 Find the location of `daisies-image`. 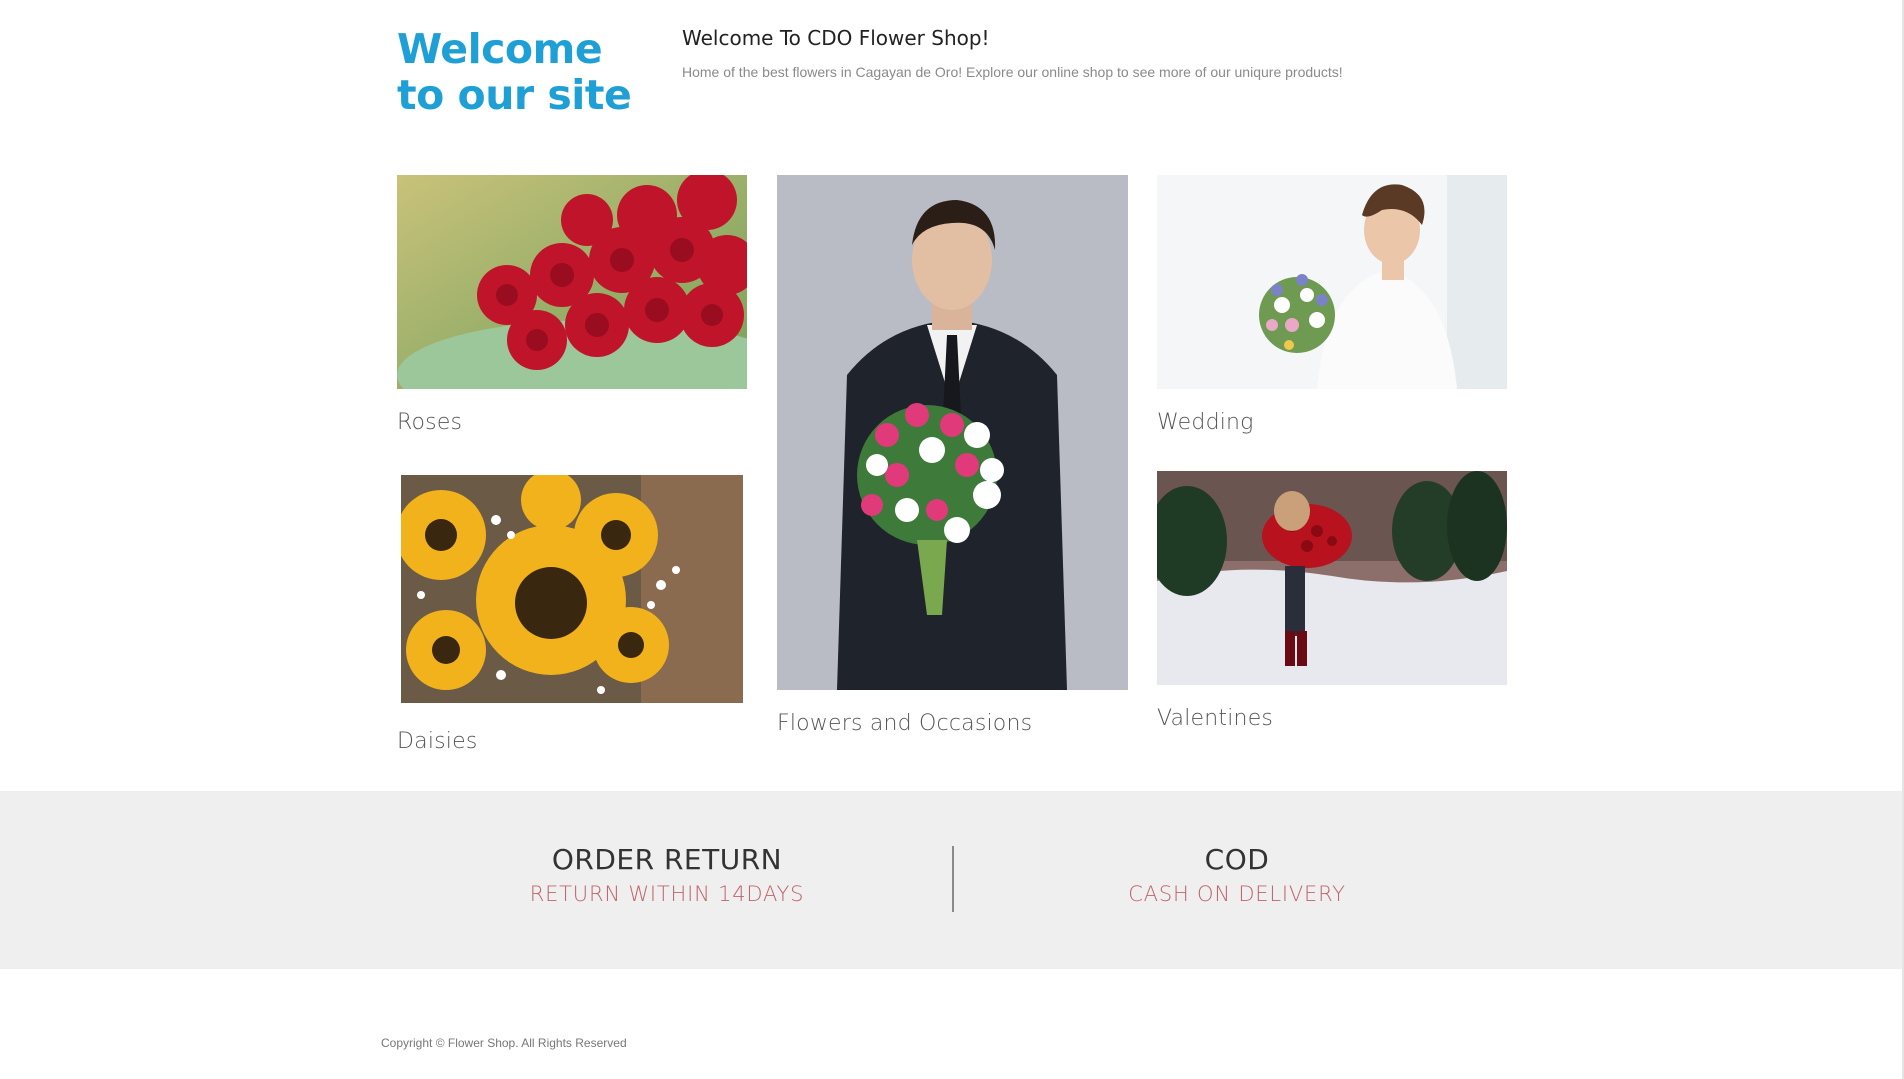

daisies-image is located at coordinates (572, 589).